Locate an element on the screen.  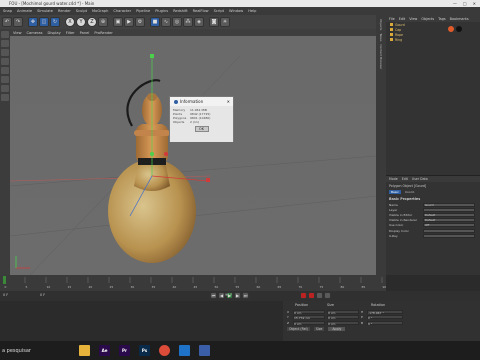
go-start-icon: ⏮ is located at coordinates (213, 295).